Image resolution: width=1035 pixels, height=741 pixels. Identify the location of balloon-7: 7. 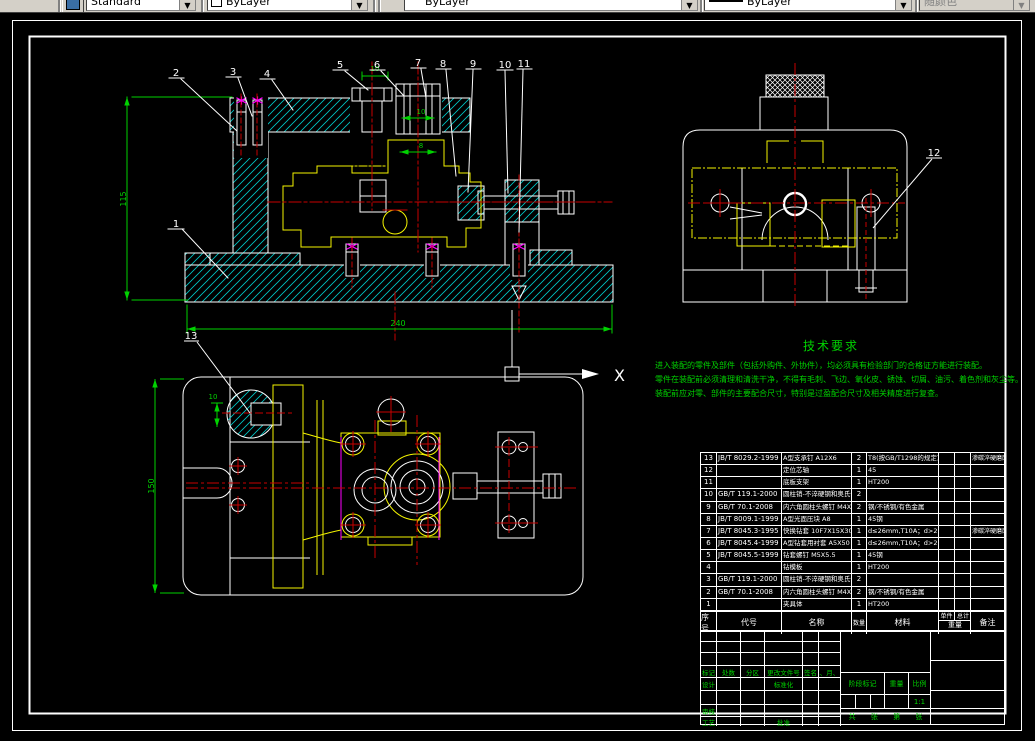
(418, 63).